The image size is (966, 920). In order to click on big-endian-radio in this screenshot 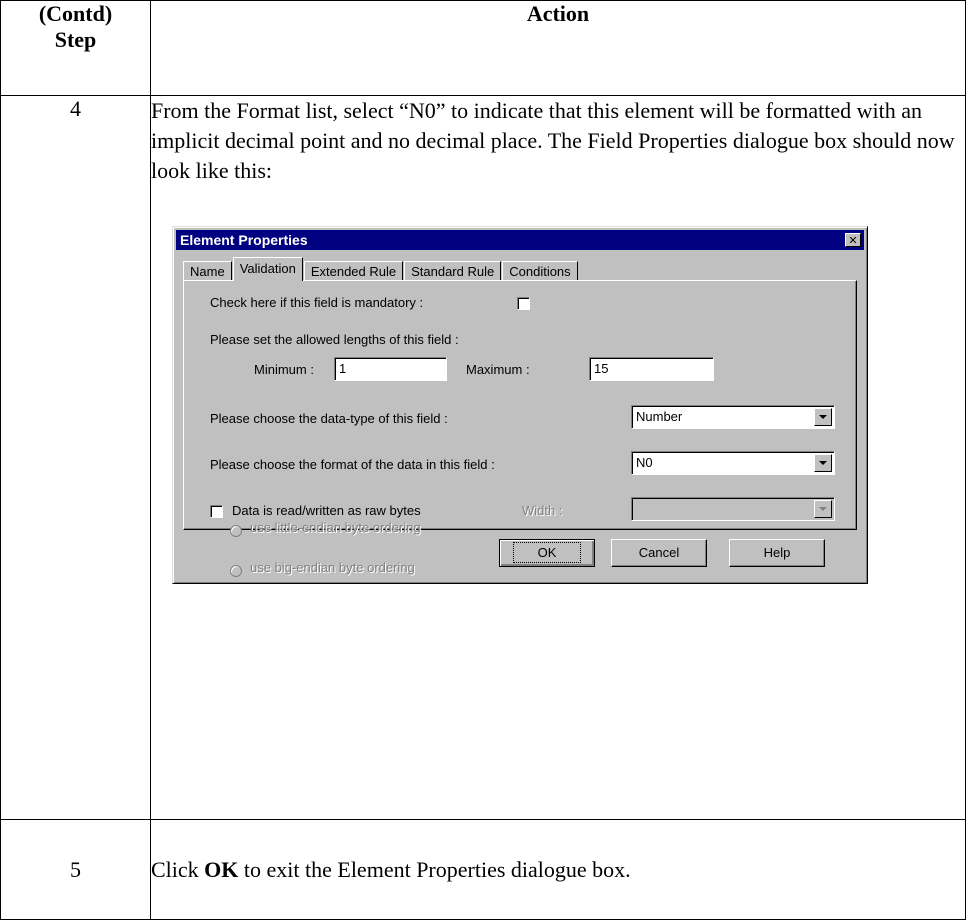, I will do `click(236, 571)`.